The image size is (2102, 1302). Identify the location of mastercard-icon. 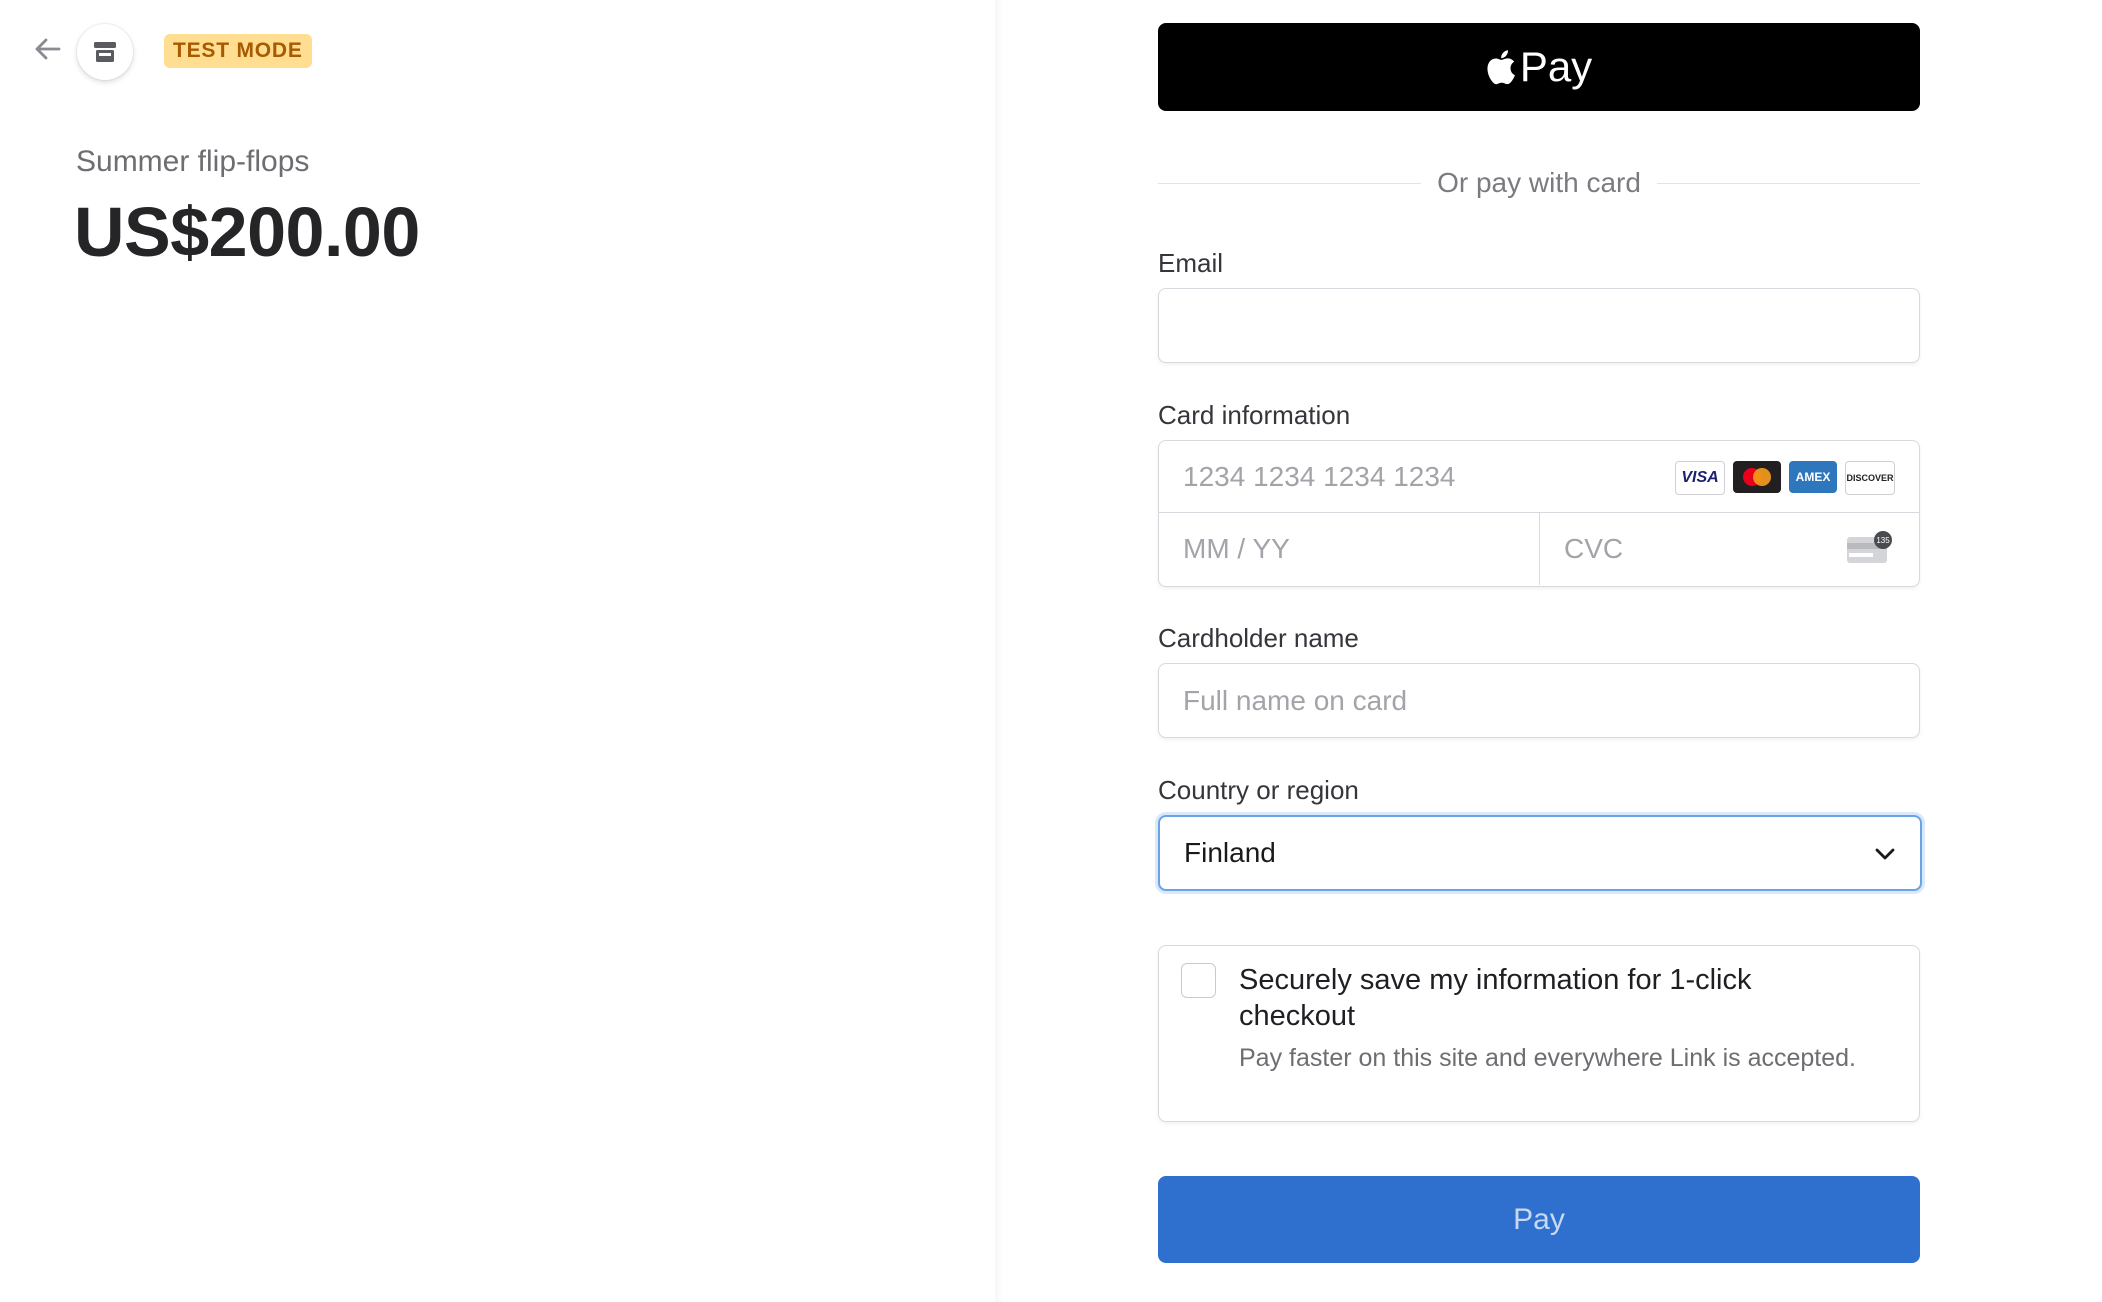
(1757, 477).